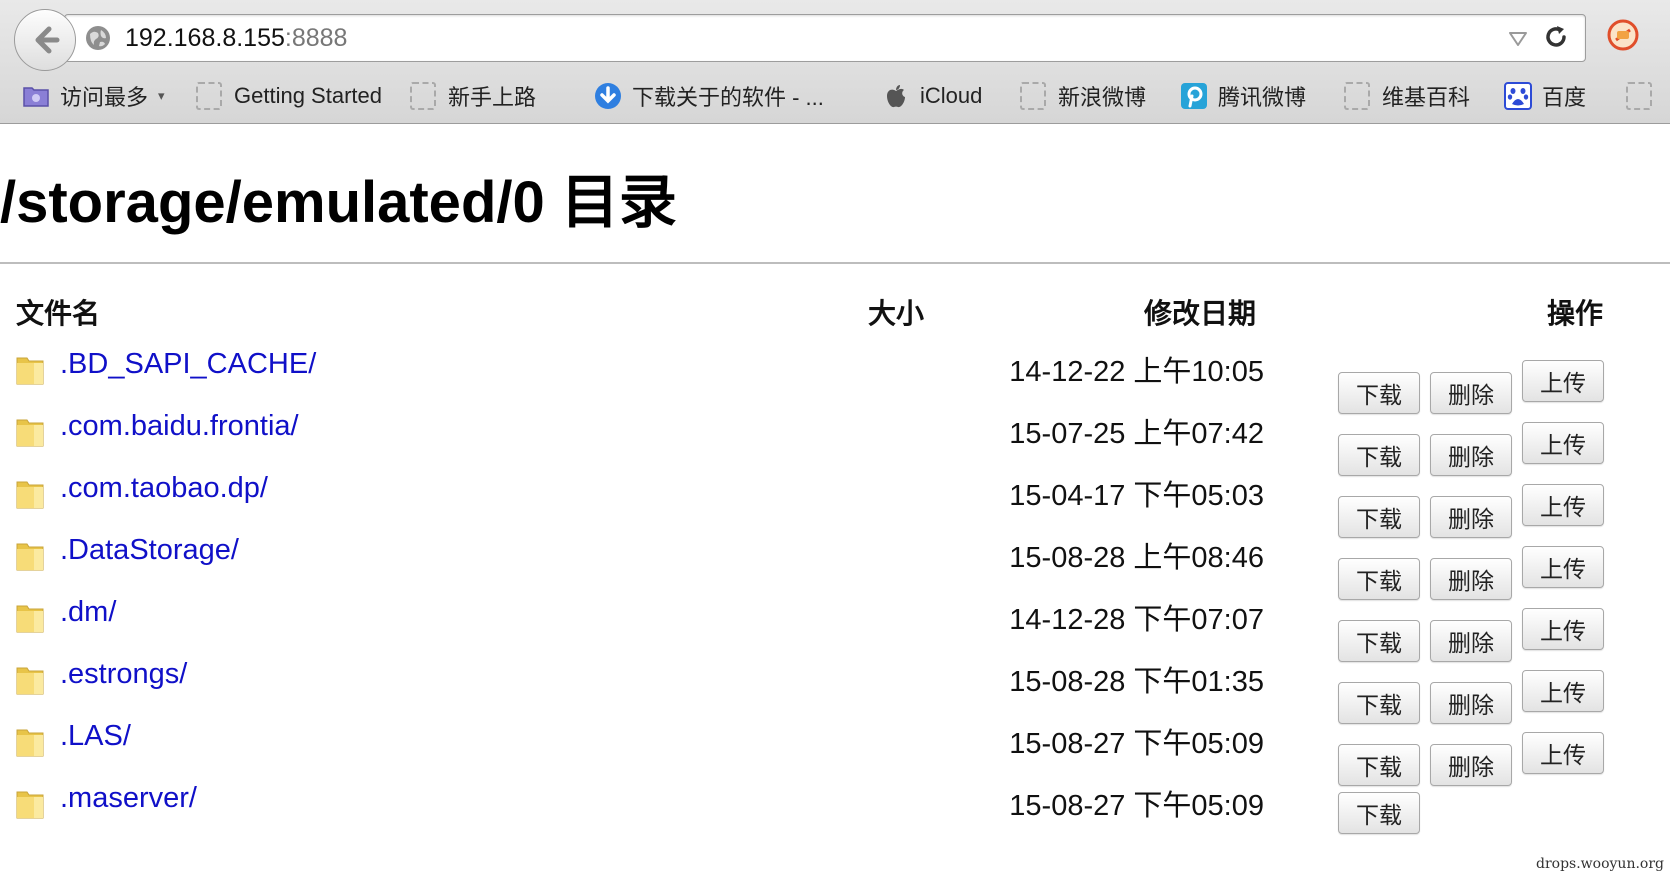 This screenshot has width=1670, height=882. Describe the element at coordinates (835, 628) in the screenshot. I see `table-row: .dm/ 14-12-28 下午07:07 下载 删除 上传` at that location.